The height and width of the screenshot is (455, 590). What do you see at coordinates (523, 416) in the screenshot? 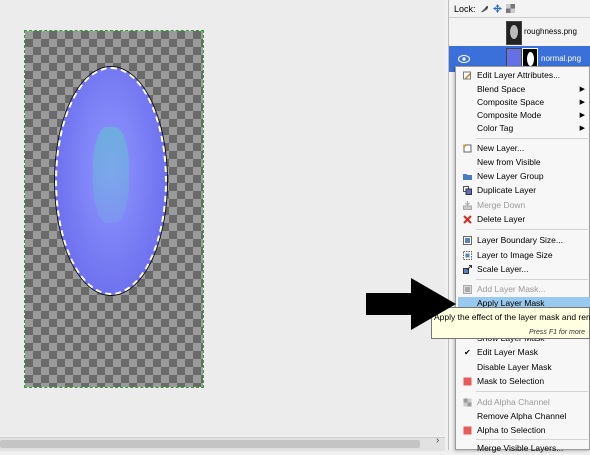
I see `menu-item-remove-alpha-channel: Remove Alpha Channel` at bounding box center [523, 416].